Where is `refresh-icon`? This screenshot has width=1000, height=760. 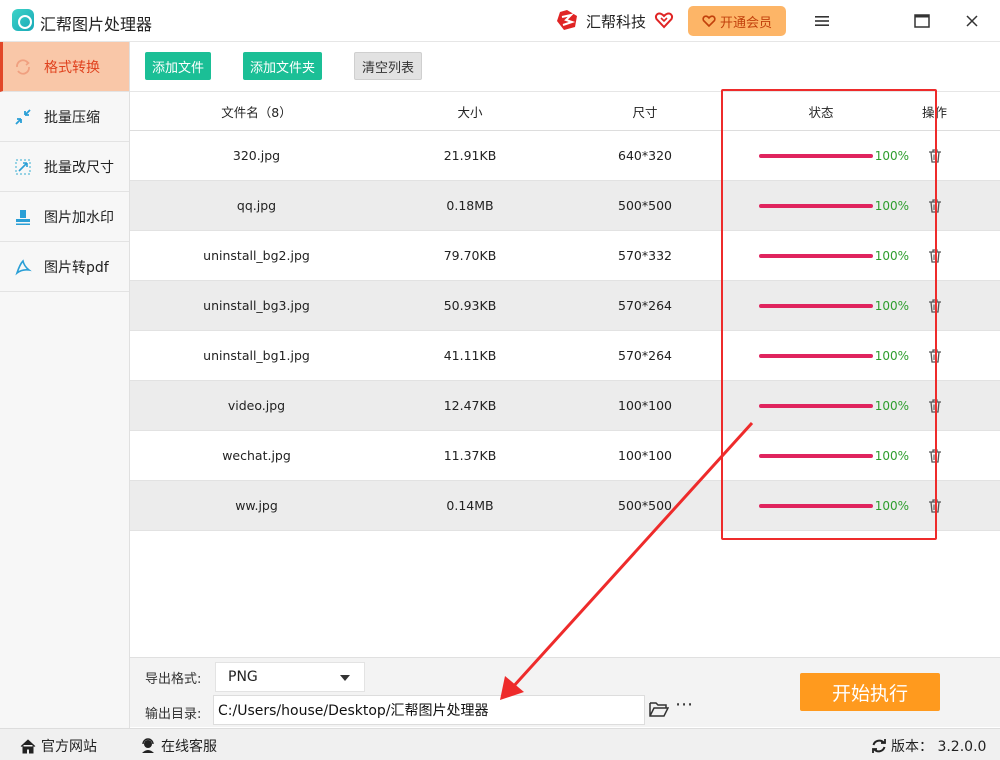
refresh-icon is located at coordinates (879, 746).